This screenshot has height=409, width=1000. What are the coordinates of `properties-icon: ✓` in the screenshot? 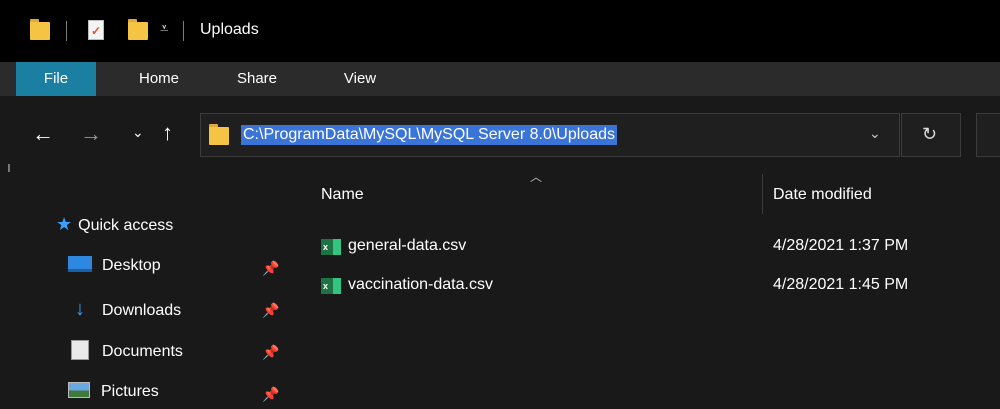 It's located at (96, 30).